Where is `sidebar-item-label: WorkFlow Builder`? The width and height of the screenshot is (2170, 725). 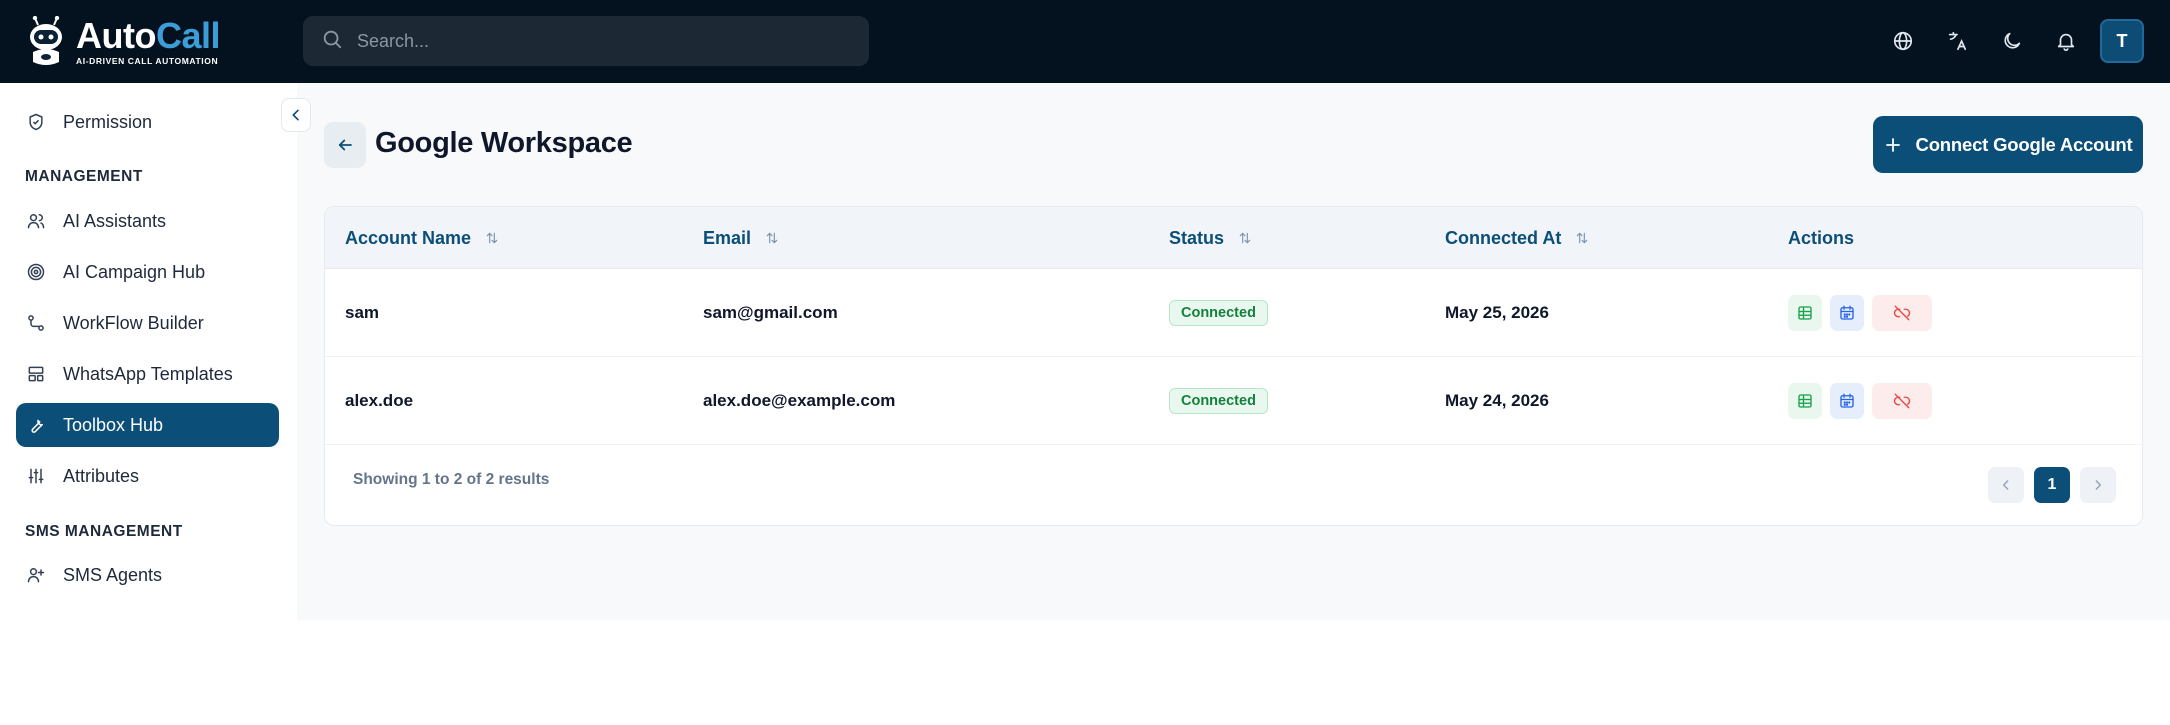
sidebar-item-label: WorkFlow Builder is located at coordinates (133, 322).